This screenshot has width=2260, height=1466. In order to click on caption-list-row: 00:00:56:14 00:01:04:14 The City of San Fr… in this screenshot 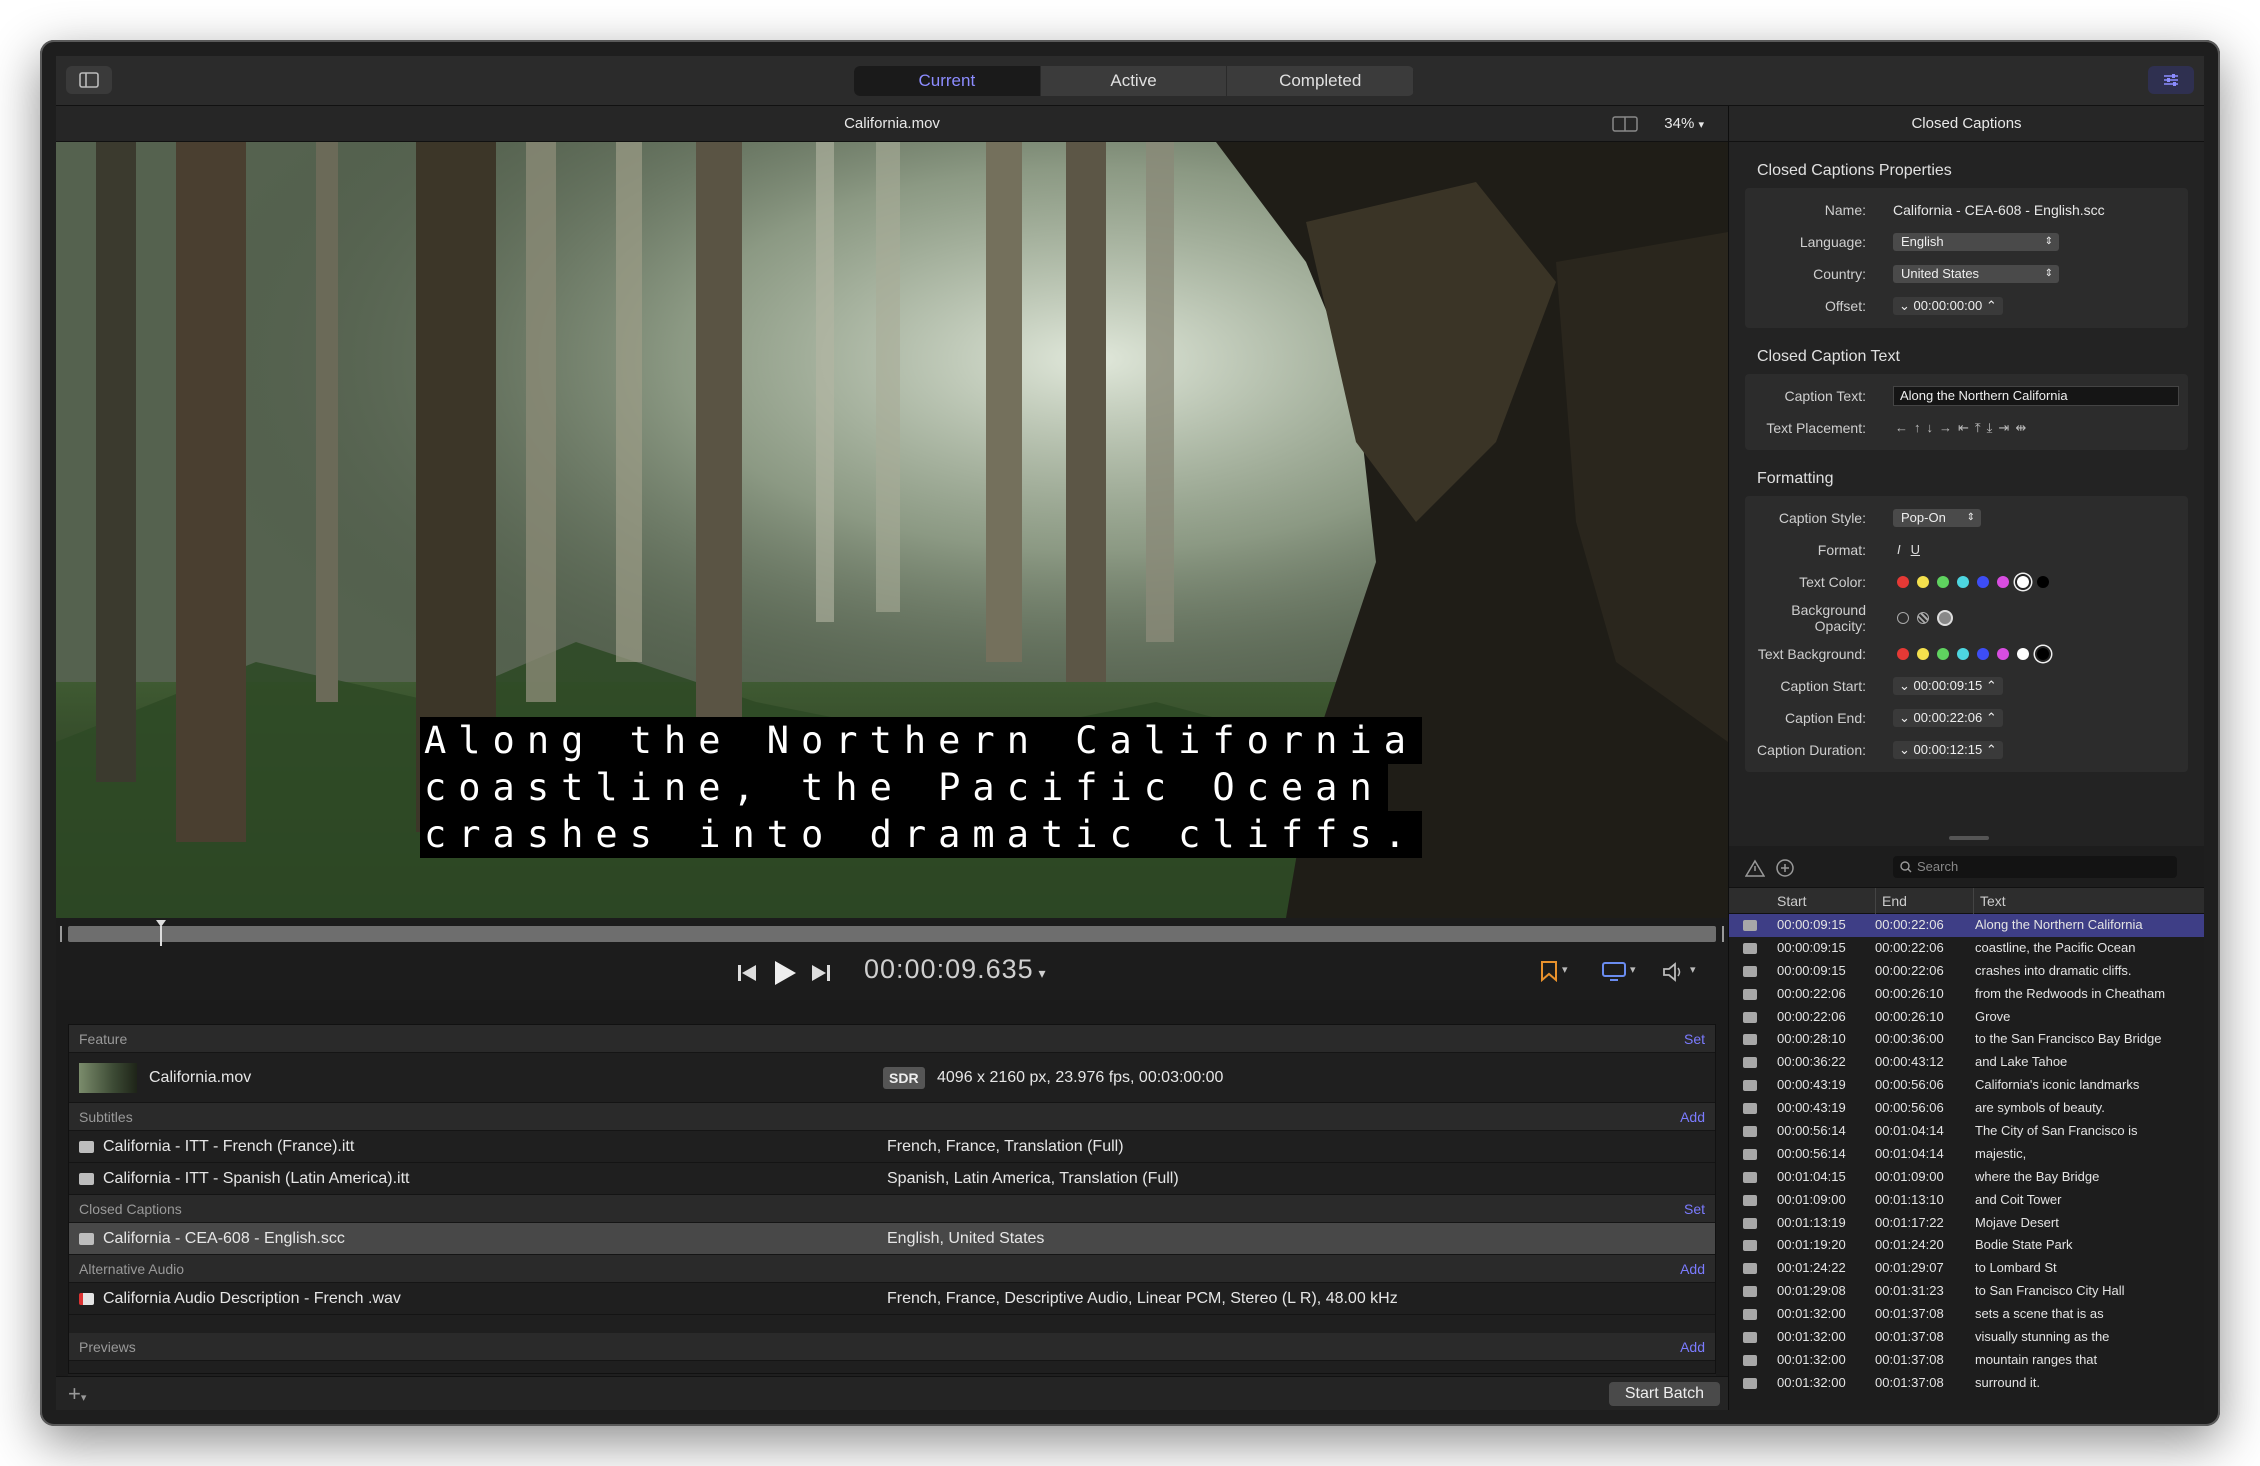, I will do `click(1966, 1131)`.